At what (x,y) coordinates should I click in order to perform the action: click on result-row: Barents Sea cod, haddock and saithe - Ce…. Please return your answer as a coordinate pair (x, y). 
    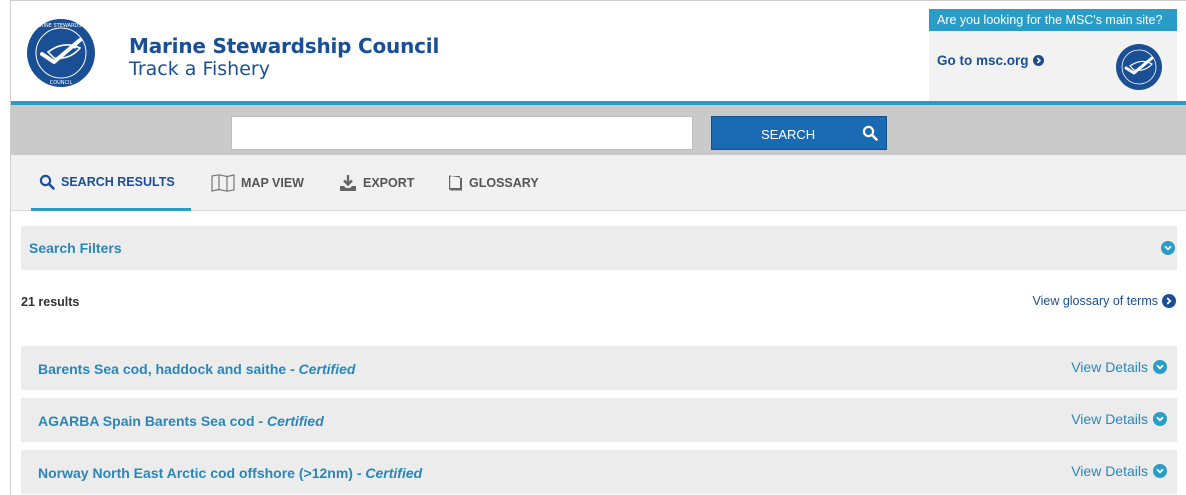
    Looking at the image, I should click on (599, 368).